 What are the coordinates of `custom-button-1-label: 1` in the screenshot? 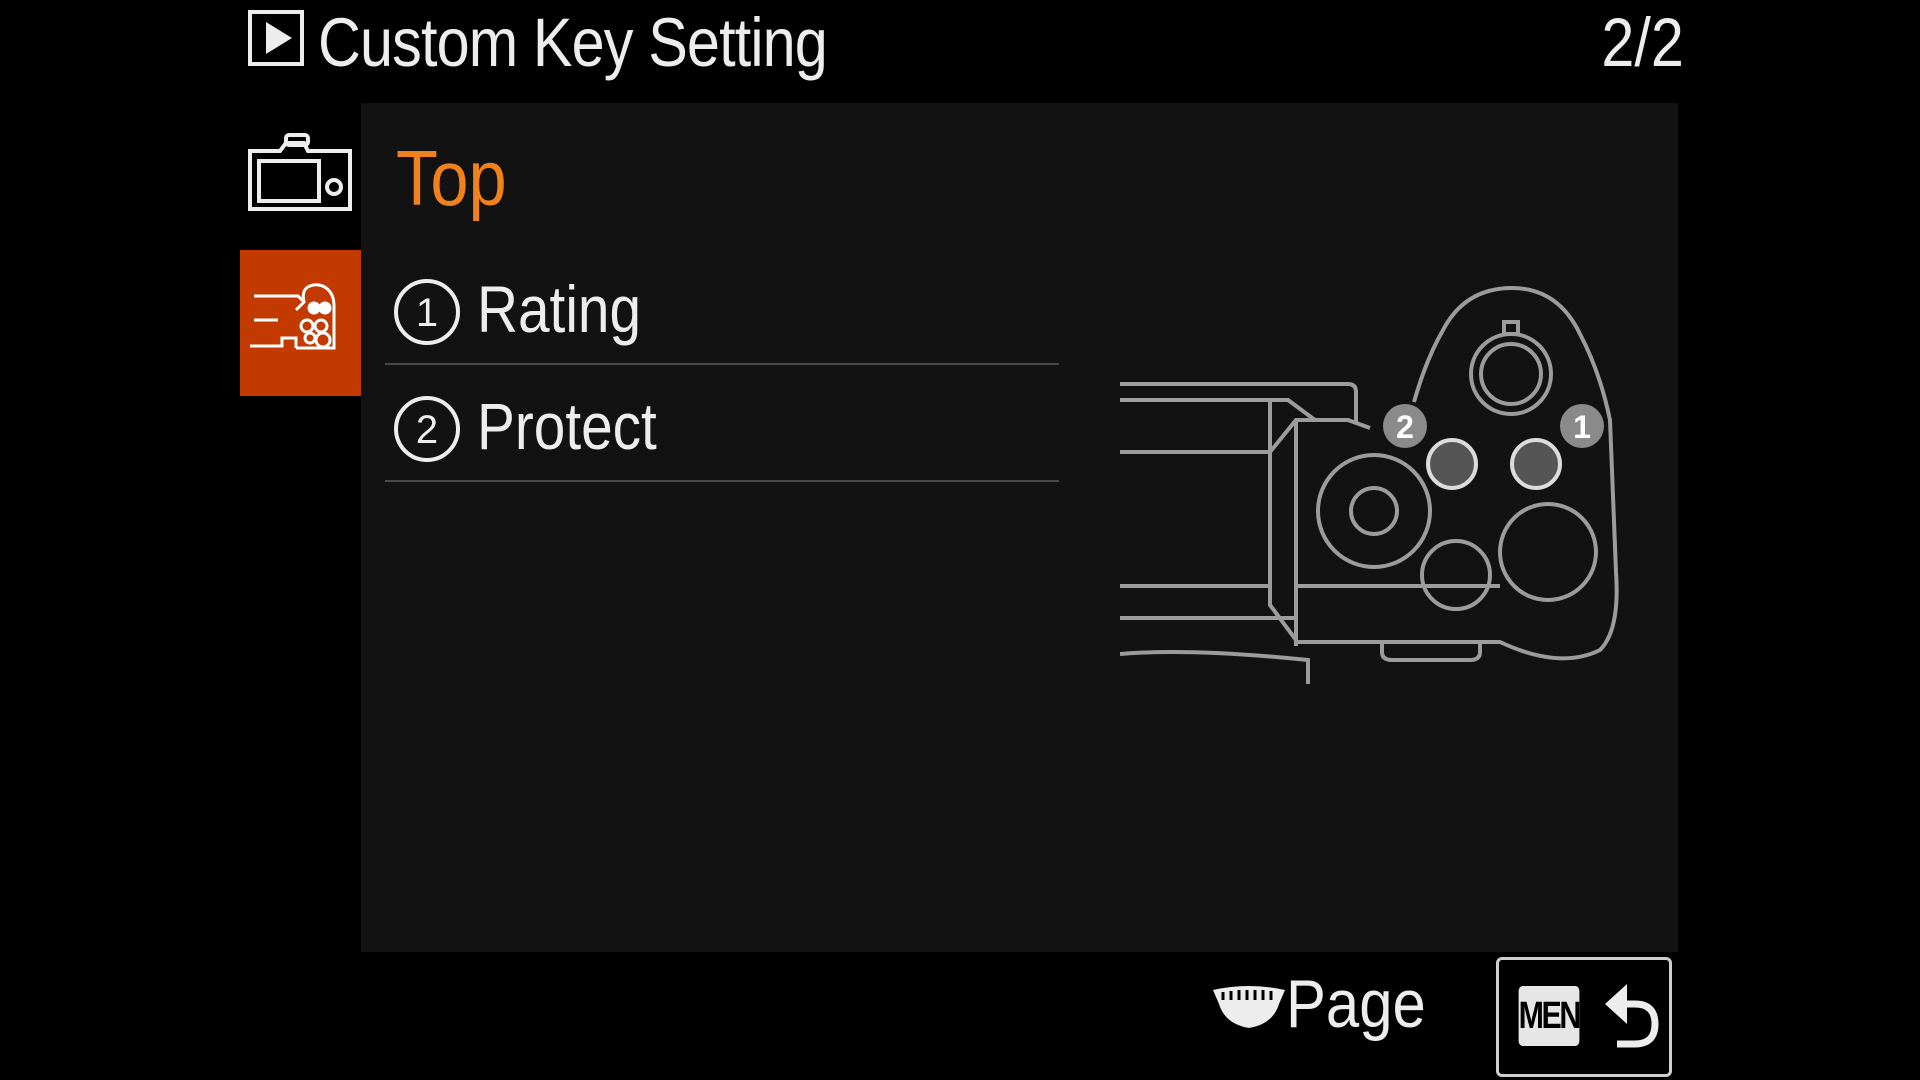 It's located at (1582, 426).